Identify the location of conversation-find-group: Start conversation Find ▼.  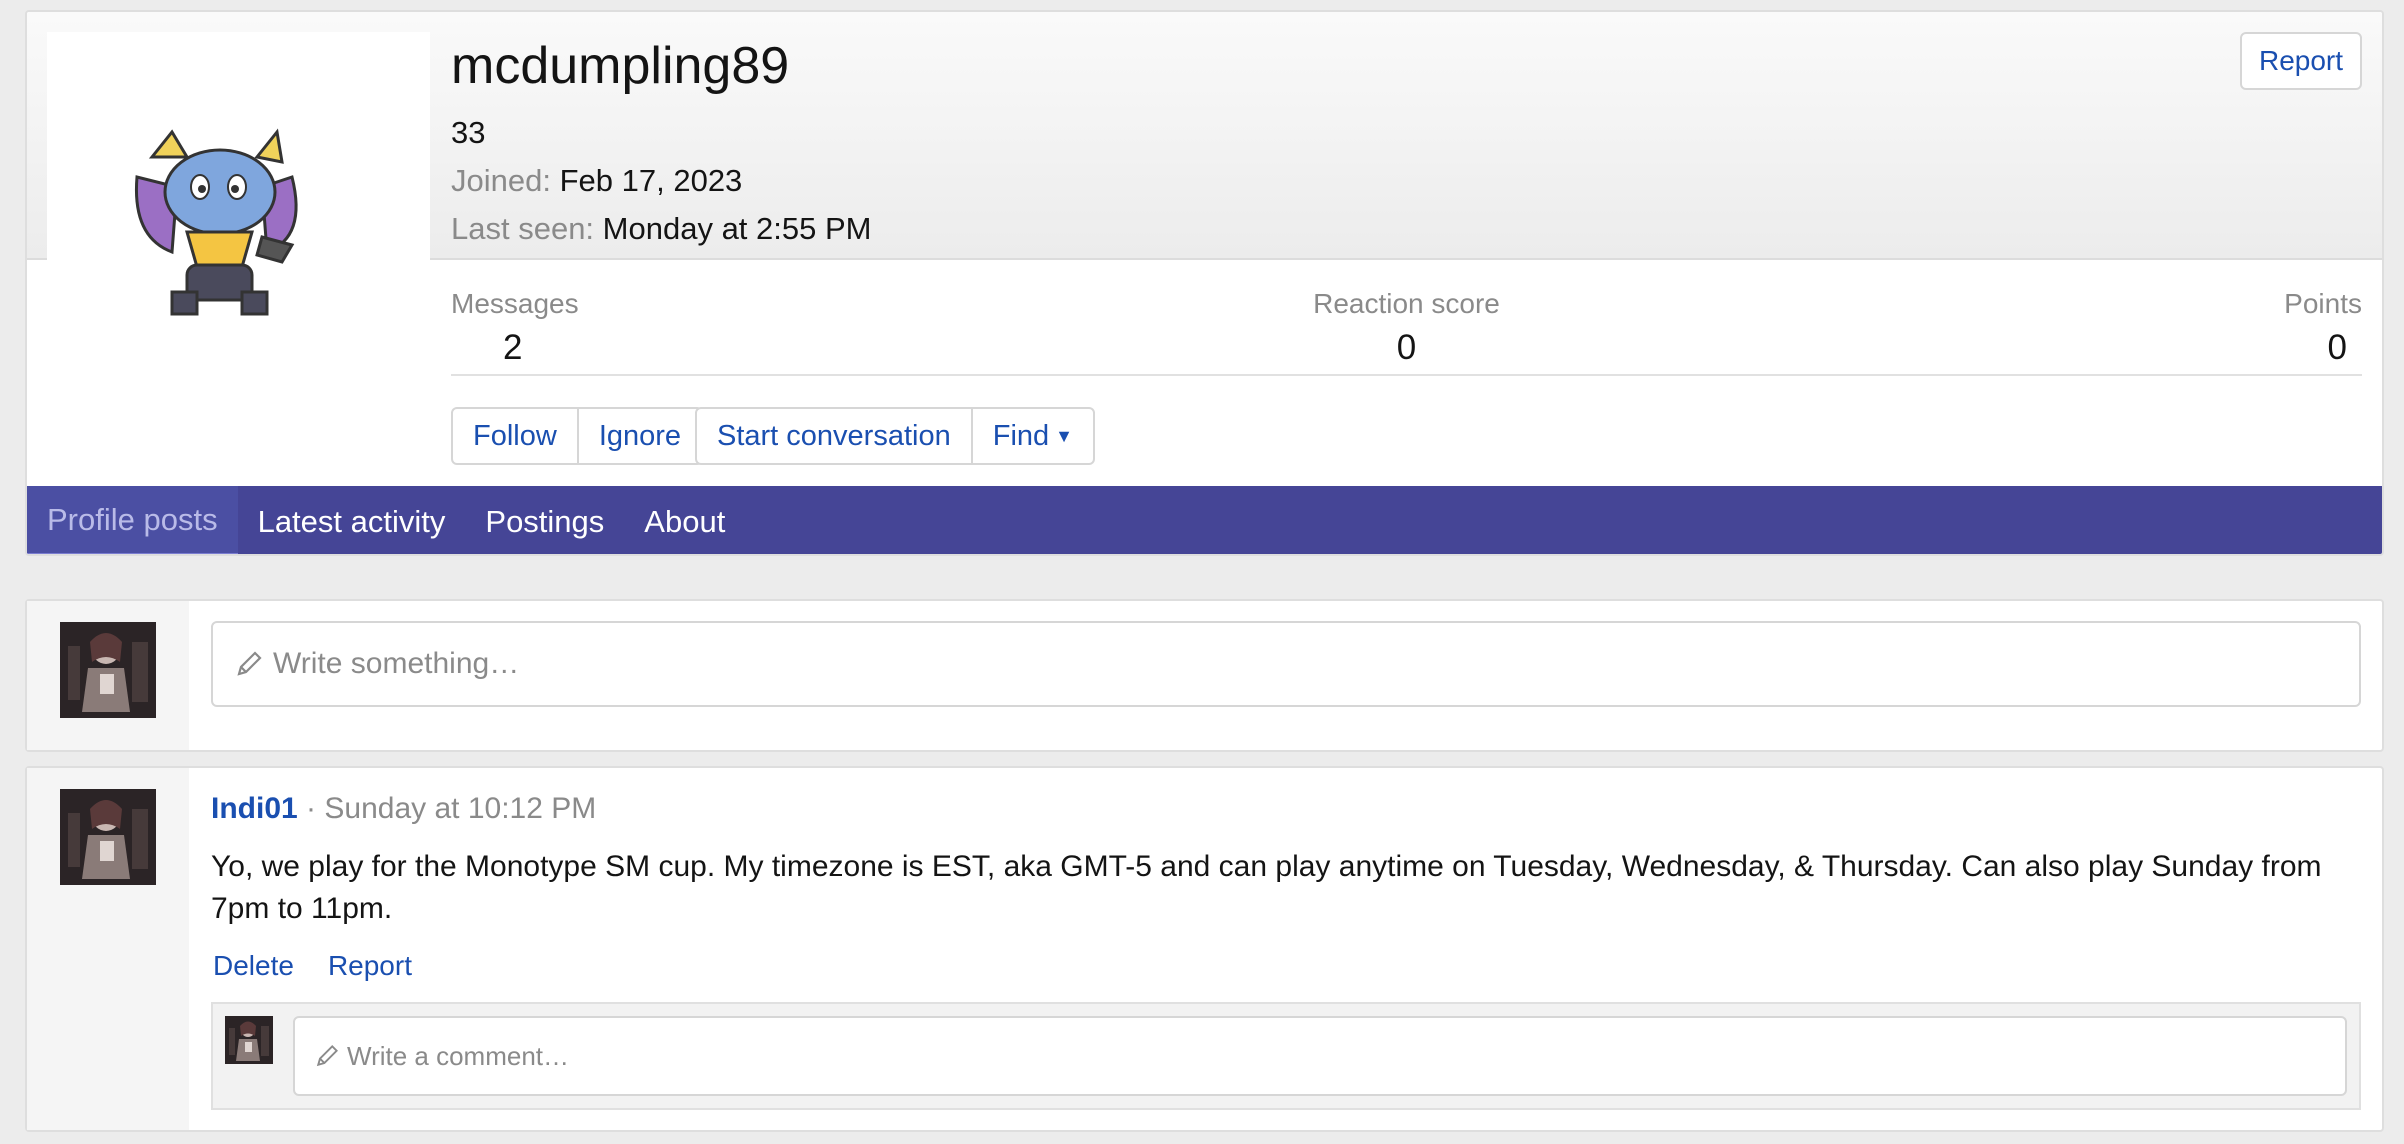
(895, 436).